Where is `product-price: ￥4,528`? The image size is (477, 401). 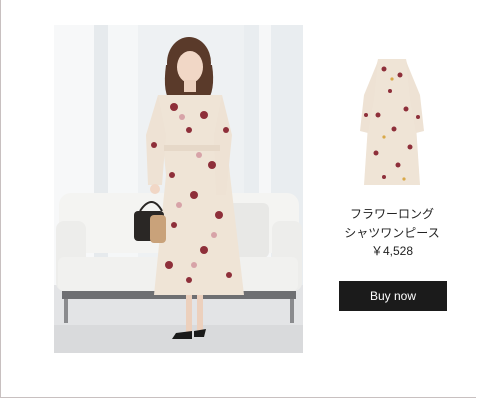
product-price: ￥4,528 is located at coordinates (392, 251).